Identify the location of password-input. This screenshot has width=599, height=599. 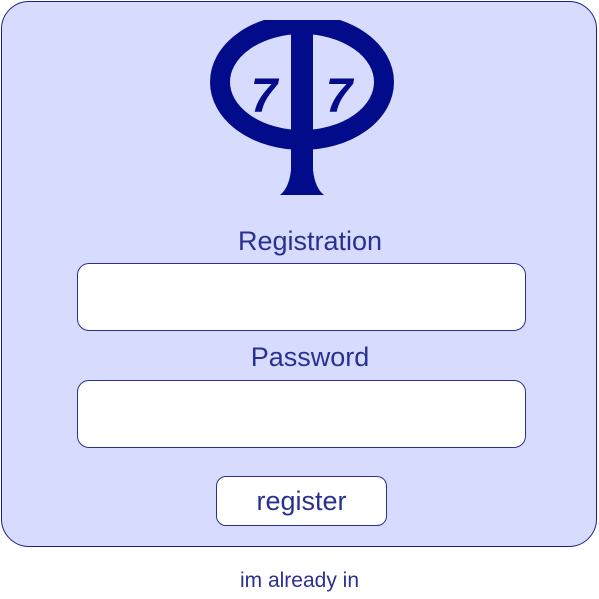
(301, 414).